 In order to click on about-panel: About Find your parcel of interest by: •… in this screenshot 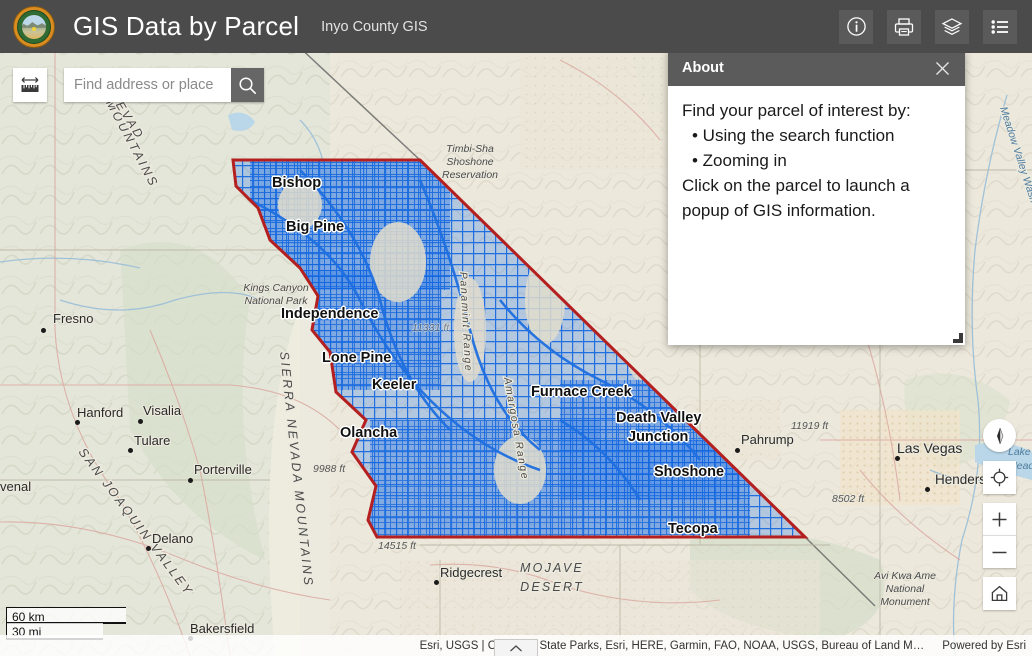, I will do `click(816, 197)`.